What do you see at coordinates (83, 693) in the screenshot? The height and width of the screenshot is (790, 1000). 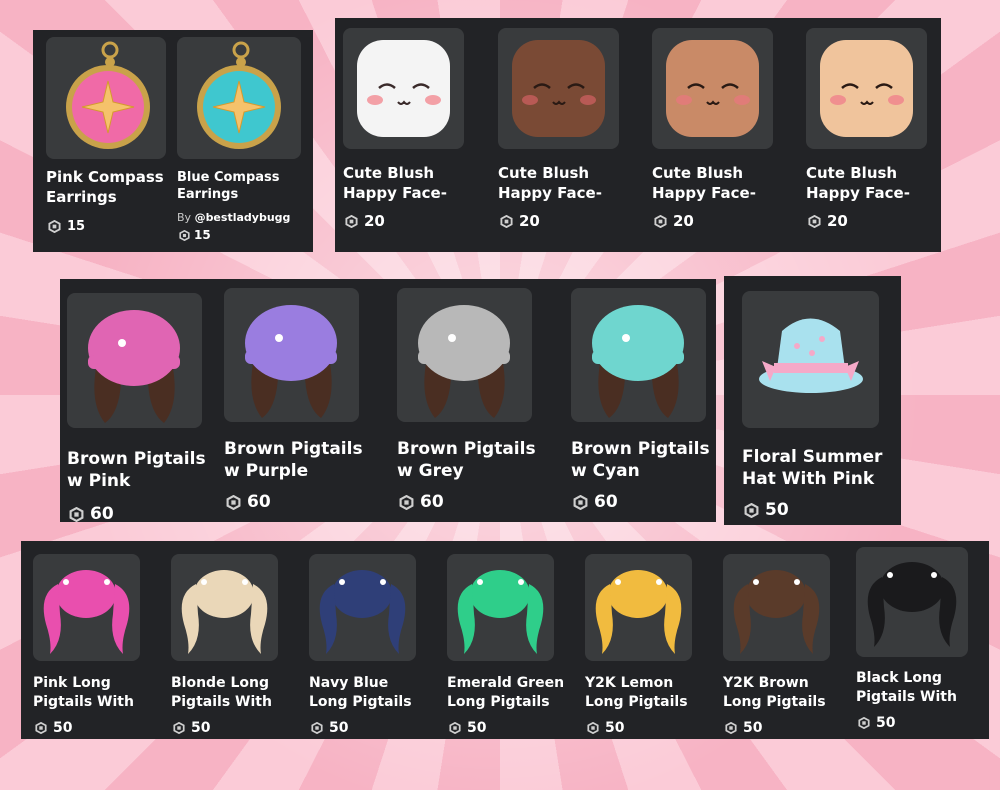 I see `item-name: Pink Long Pigtails With` at bounding box center [83, 693].